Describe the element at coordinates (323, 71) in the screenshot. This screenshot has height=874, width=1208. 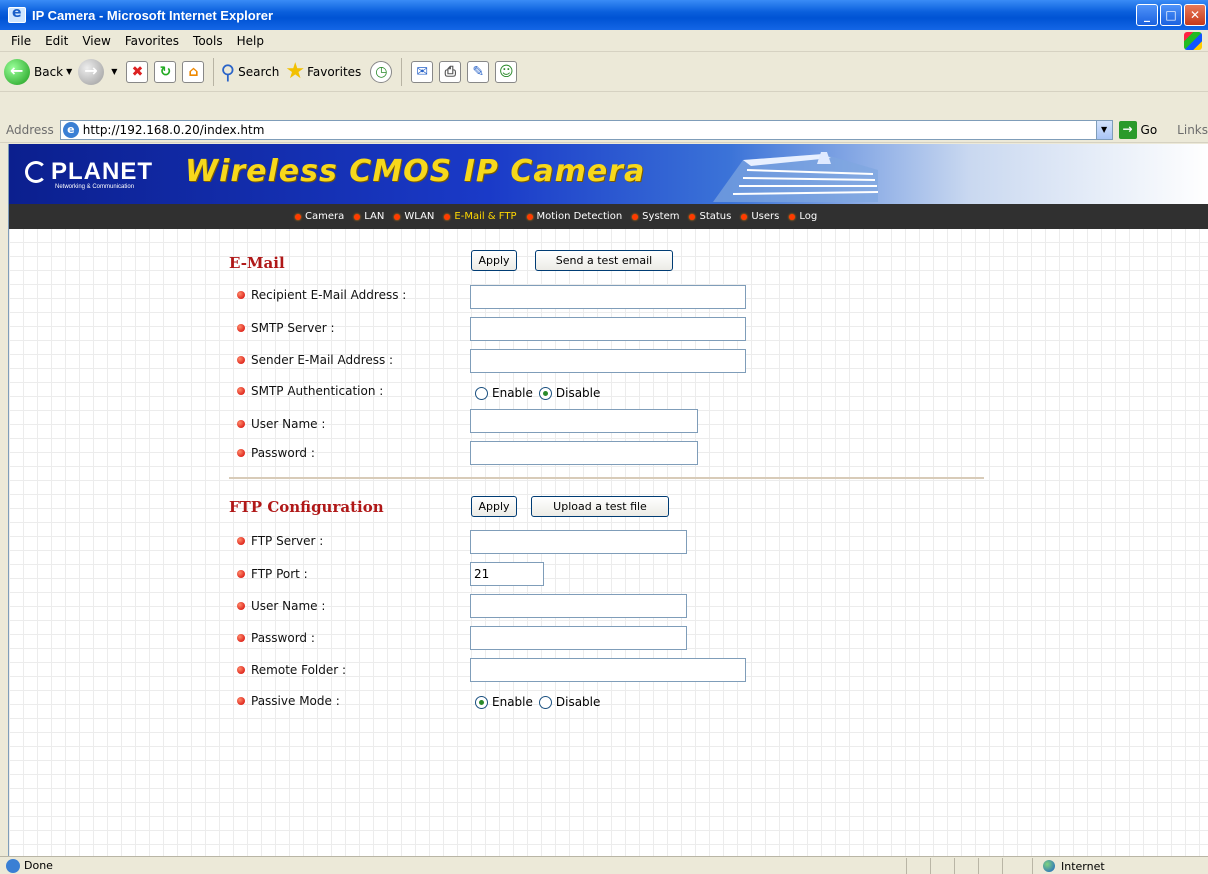
I see `favorites-button: ★ Favorites` at that location.